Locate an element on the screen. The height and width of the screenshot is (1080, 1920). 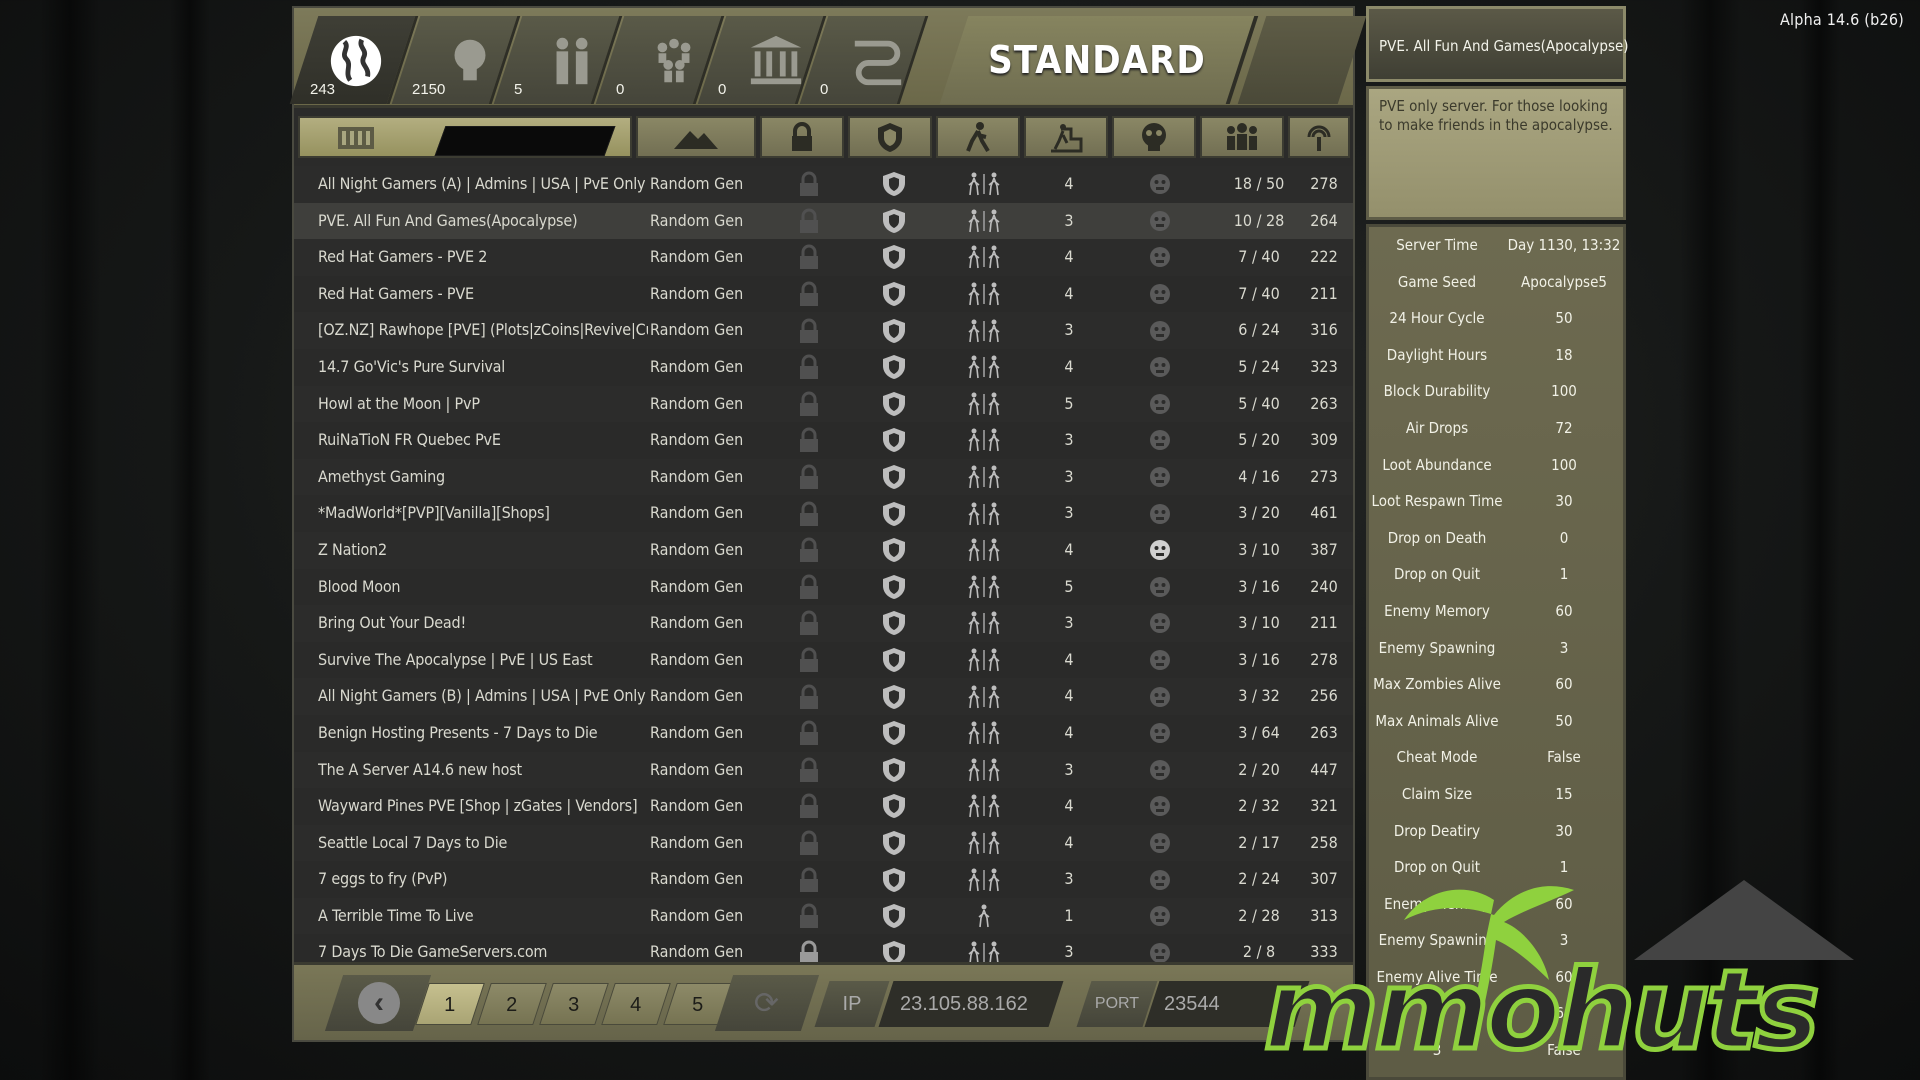
detail-row: Drop on Death 0 is located at coordinates (1496, 538).